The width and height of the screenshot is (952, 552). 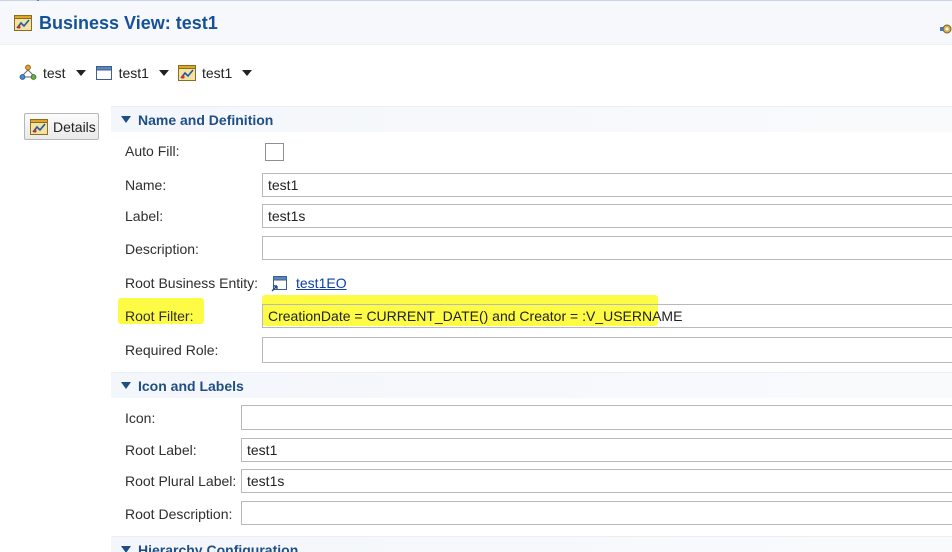 What do you see at coordinates (74, 126) in the screenshot?
I see `details-label: Details` at bounding box center [74, 126].